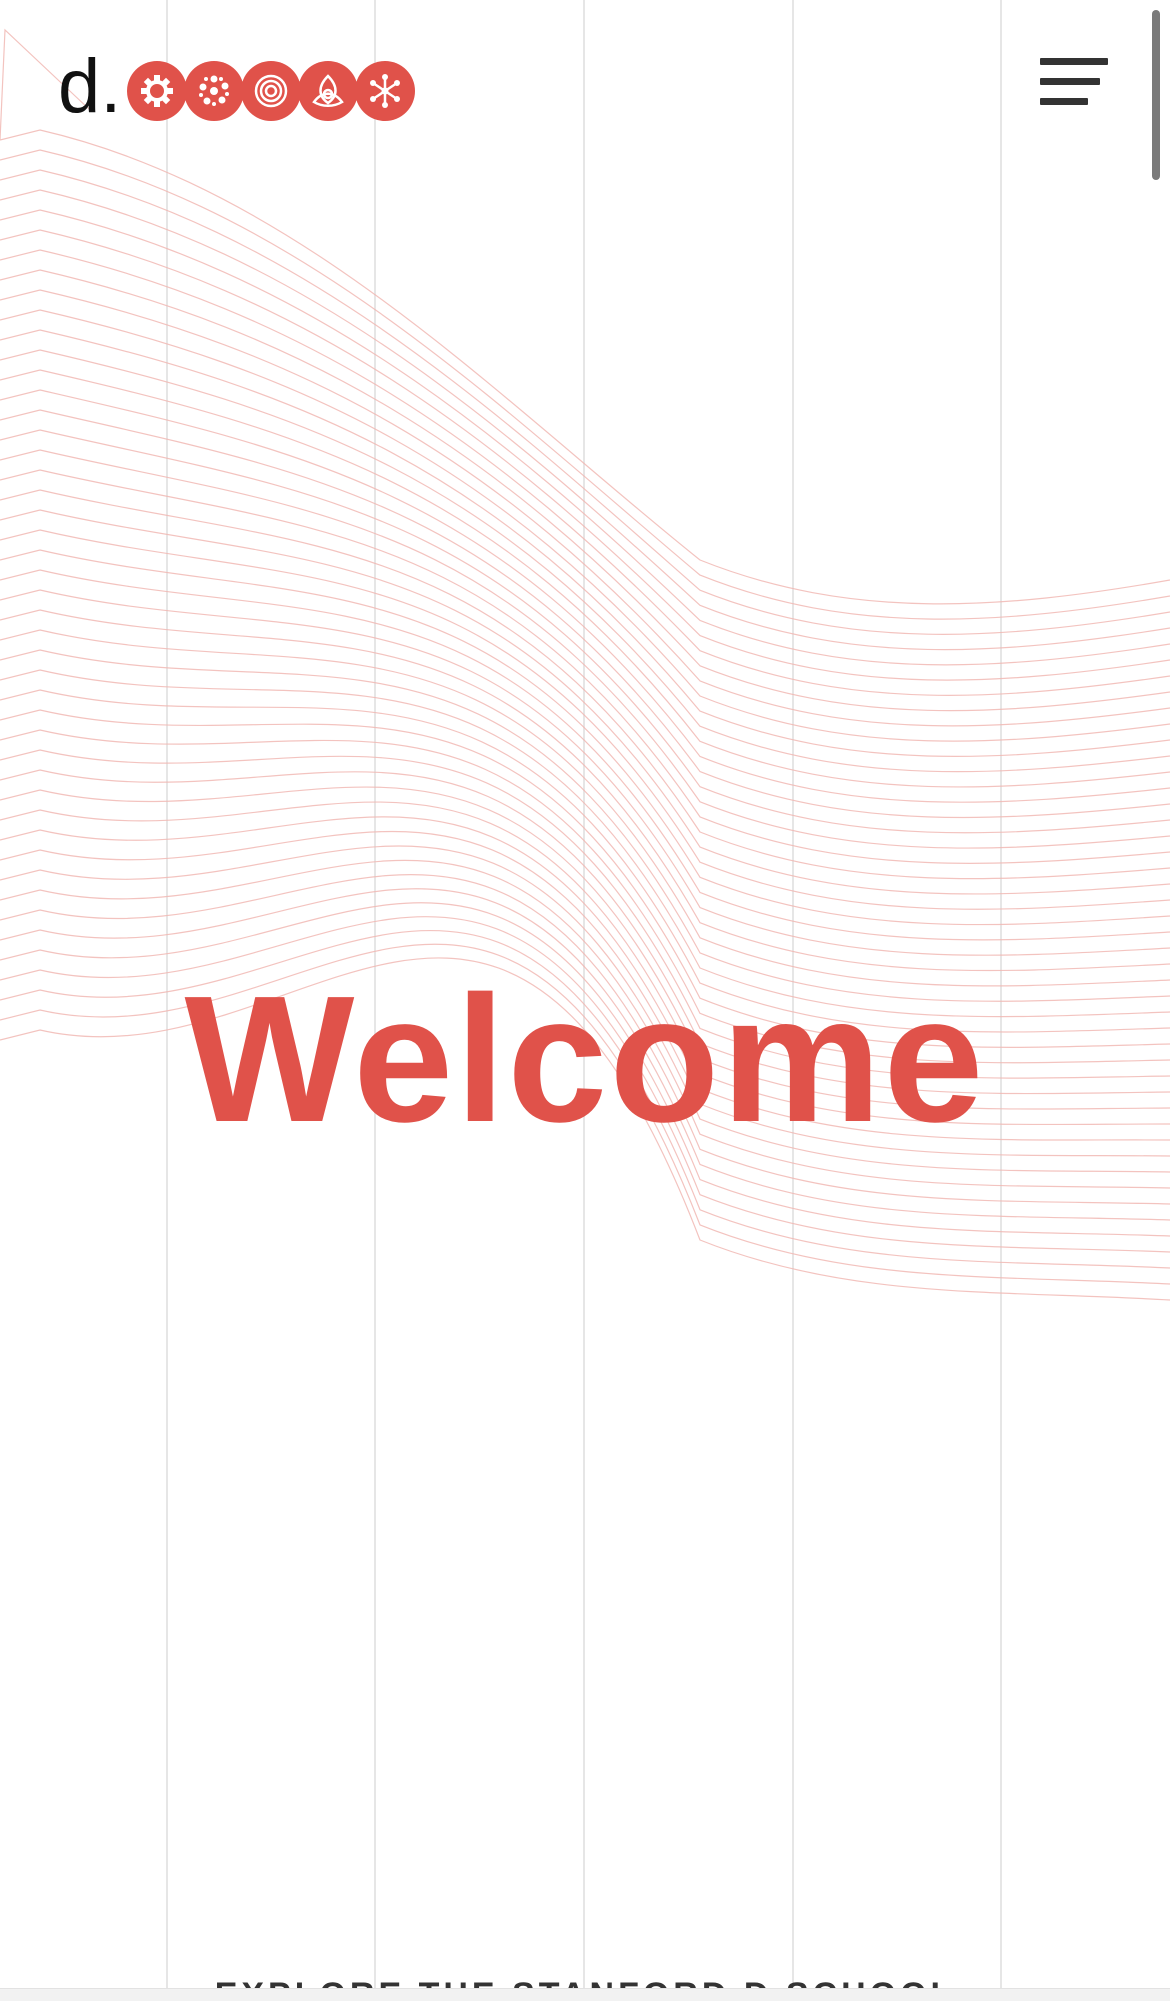 The width and height of the screenshot is (1170, 2001). What do you see at coordinates (385, 91) in the screenshot?
I see `network-icon` at bounding box center [385, 91].